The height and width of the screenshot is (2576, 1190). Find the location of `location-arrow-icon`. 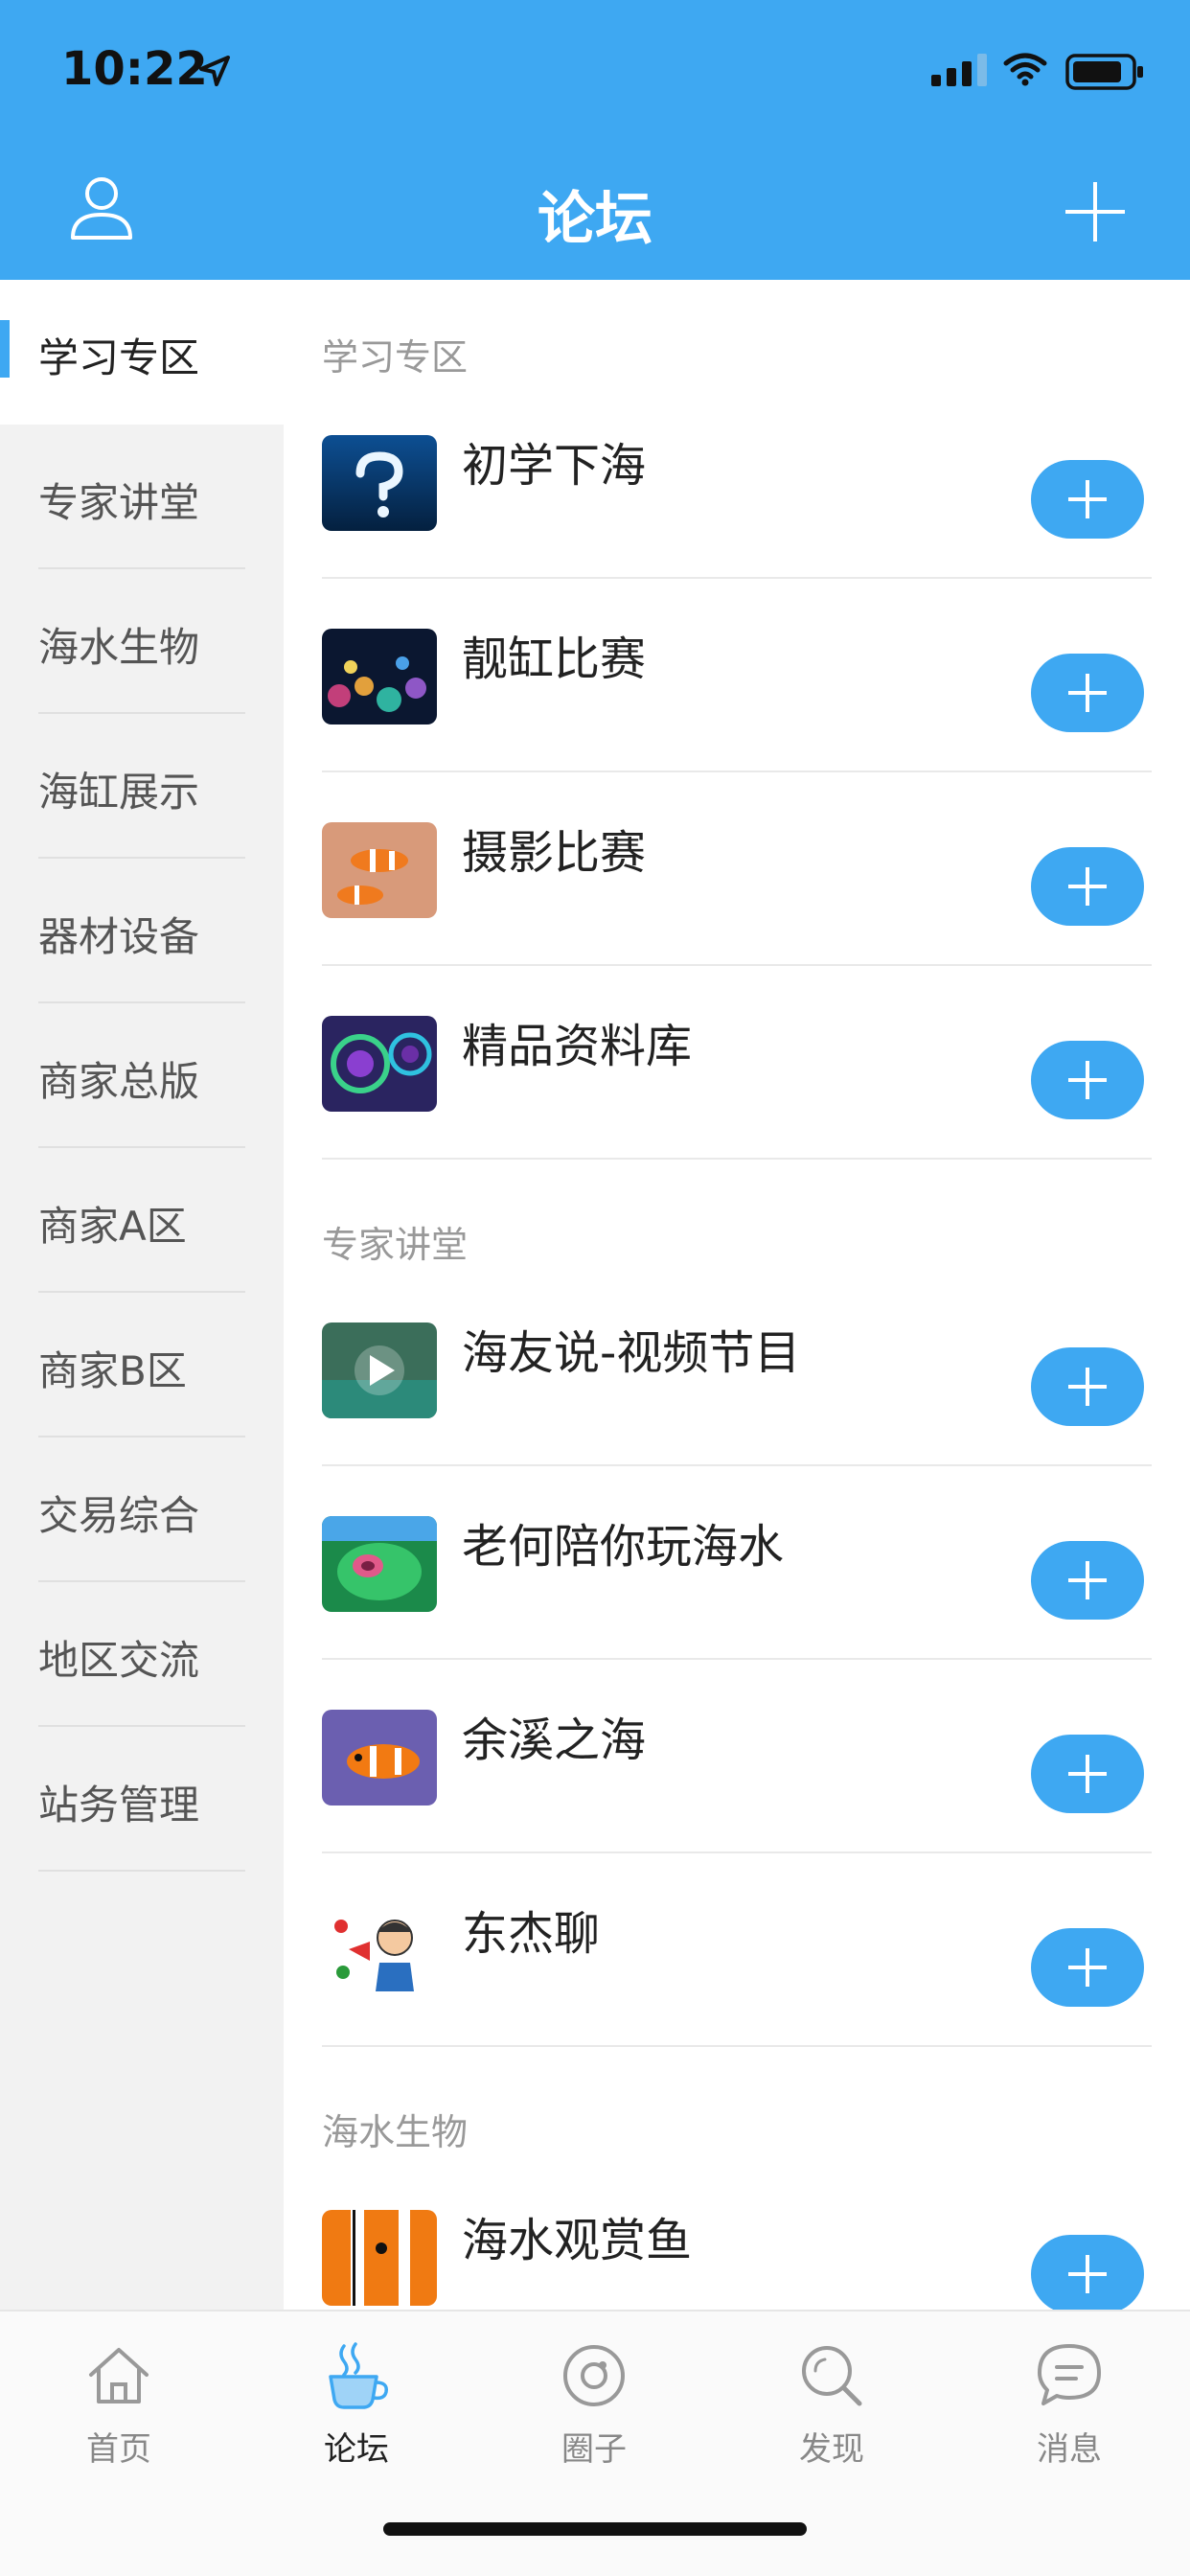

location-arrow-icon is located at coordinates (214, 71).